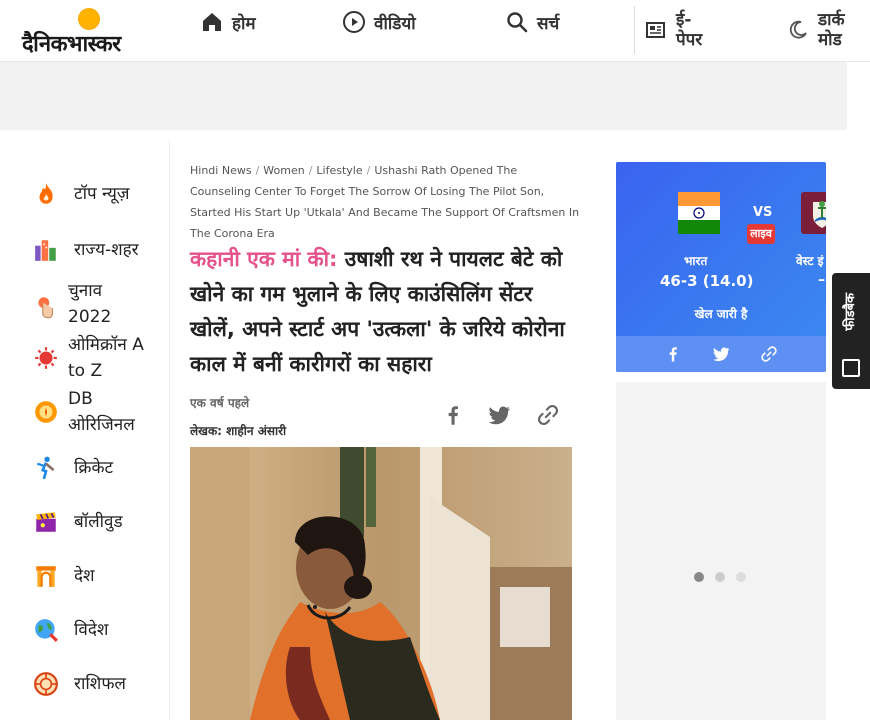 This screenshot has width=870, height=720. I want to click on live-badge: लाइव, so click(761, 234).